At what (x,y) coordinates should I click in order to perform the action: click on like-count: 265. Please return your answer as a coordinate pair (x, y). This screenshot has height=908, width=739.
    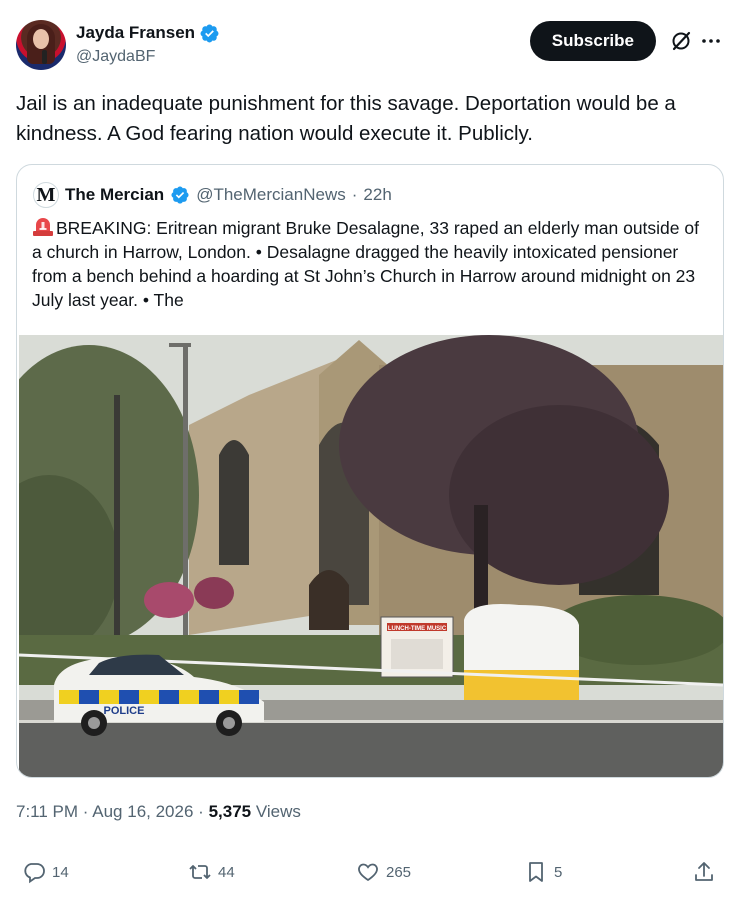
    Looking at the image, I should click on (399, 872).